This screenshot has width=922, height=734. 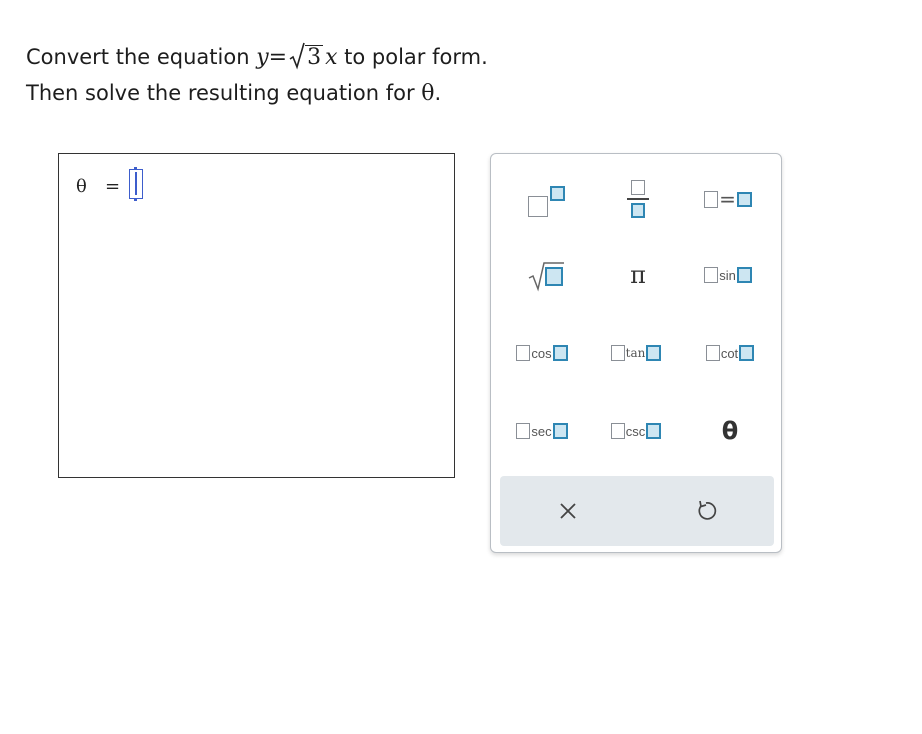 What do you see at coordinates (412, 57) in the screenshot?
I see `prompt-text-end: to polar form.` at bounding box center [412, 57].